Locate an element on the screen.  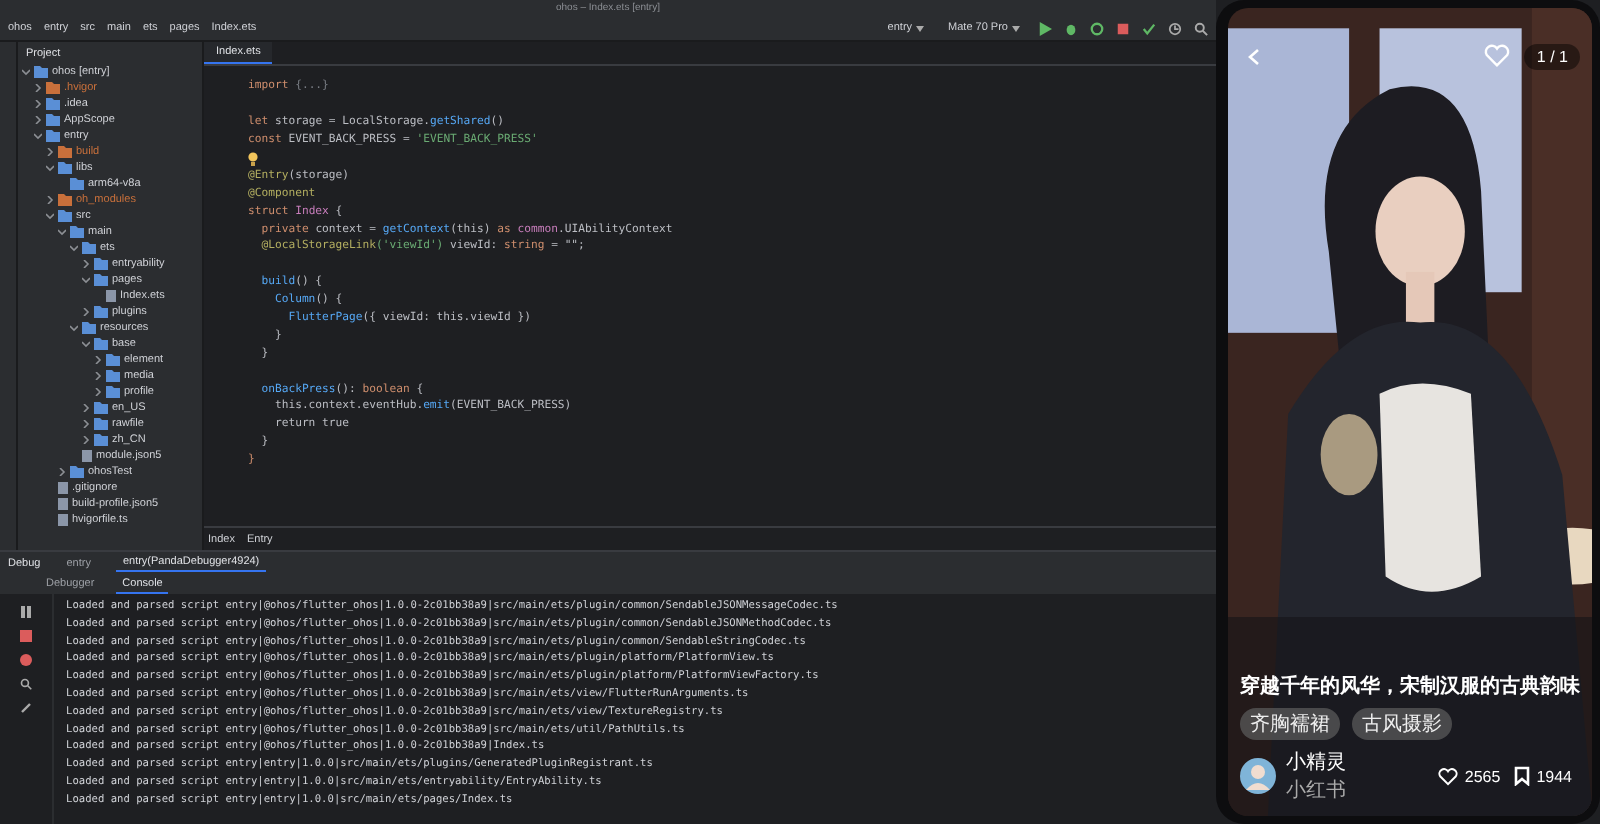
save-count: 1944 is located at coordinates (1554, 776).